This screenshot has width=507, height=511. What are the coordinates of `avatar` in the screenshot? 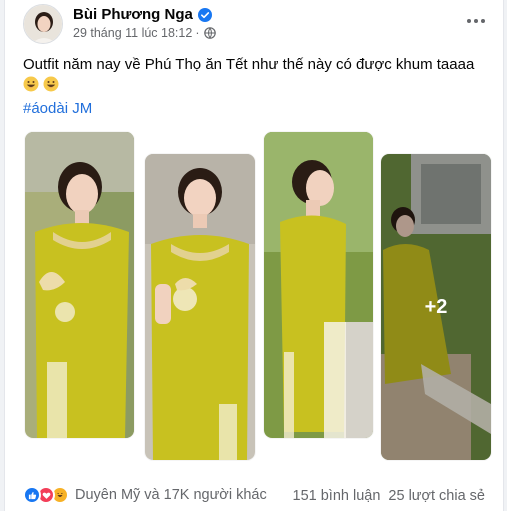 It's located at (43, 24).